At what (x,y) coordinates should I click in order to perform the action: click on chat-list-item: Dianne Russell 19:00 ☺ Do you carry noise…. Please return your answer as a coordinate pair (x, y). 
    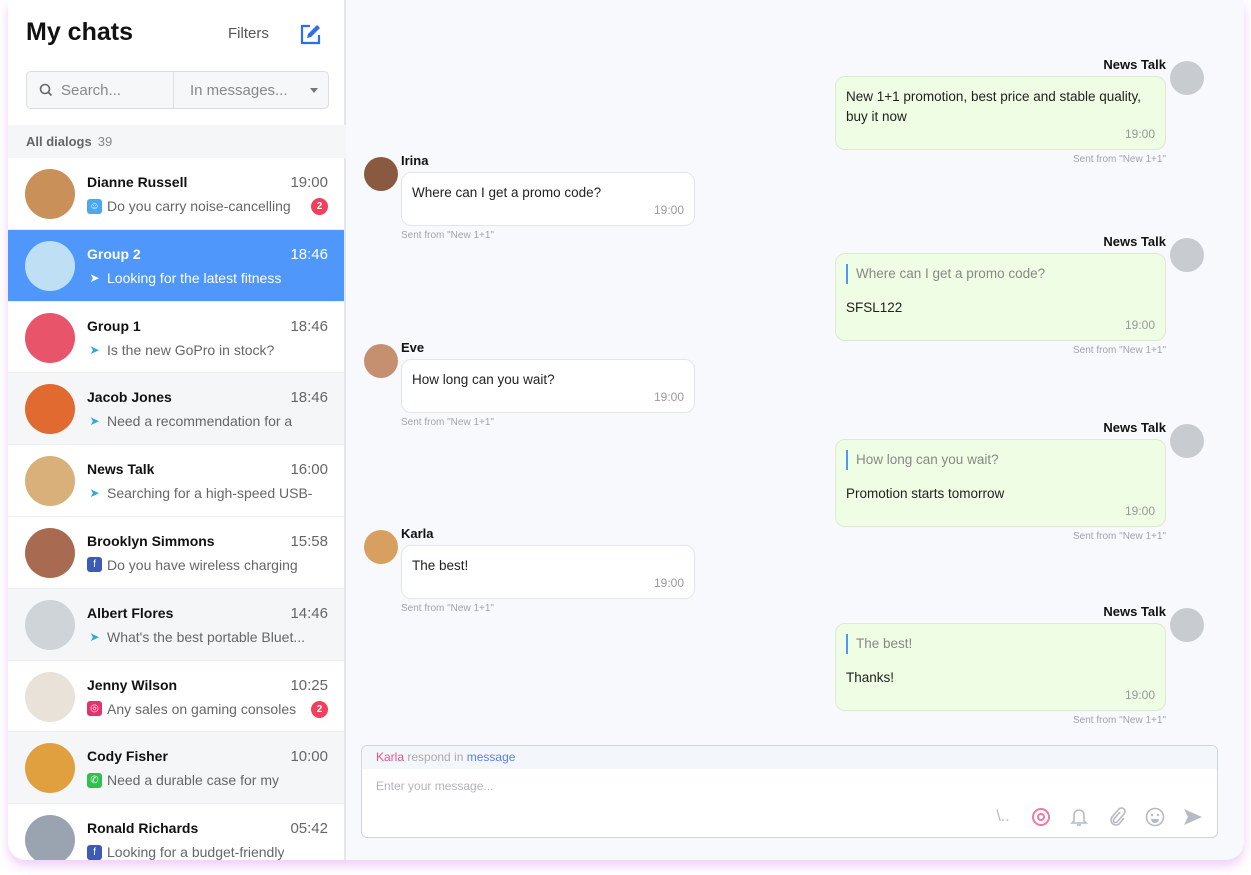
    Looking at the image, I should click on (176, 194).